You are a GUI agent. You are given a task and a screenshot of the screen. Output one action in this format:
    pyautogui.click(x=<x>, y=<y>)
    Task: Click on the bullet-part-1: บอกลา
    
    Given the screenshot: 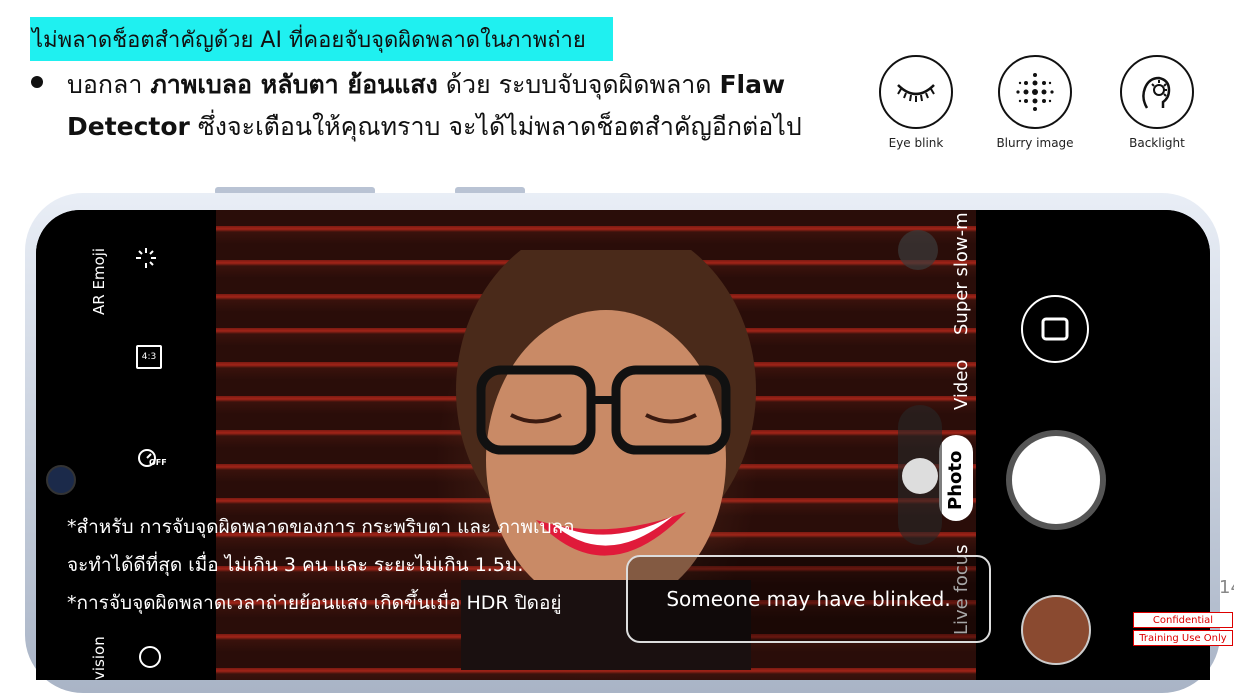 What is the action you would take?
    pyautogui.click(x=109, y=84)
    